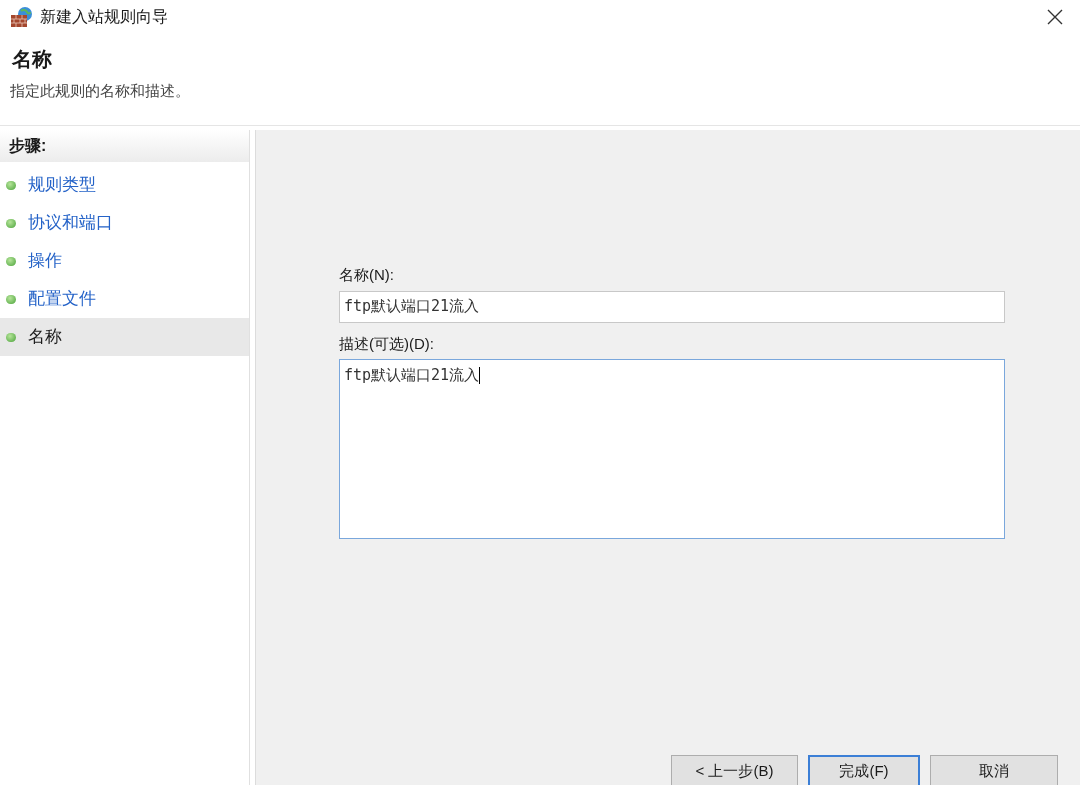  Describe the element at coordinates (124, 261) in the screenshot. I see `step-item: 操作` at that location.